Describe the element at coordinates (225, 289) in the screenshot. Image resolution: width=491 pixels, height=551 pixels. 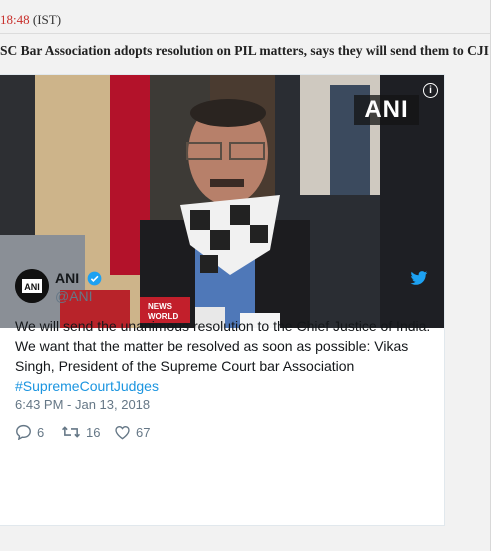
I see `tweet-header: ANI ANI @ANI` at that location.